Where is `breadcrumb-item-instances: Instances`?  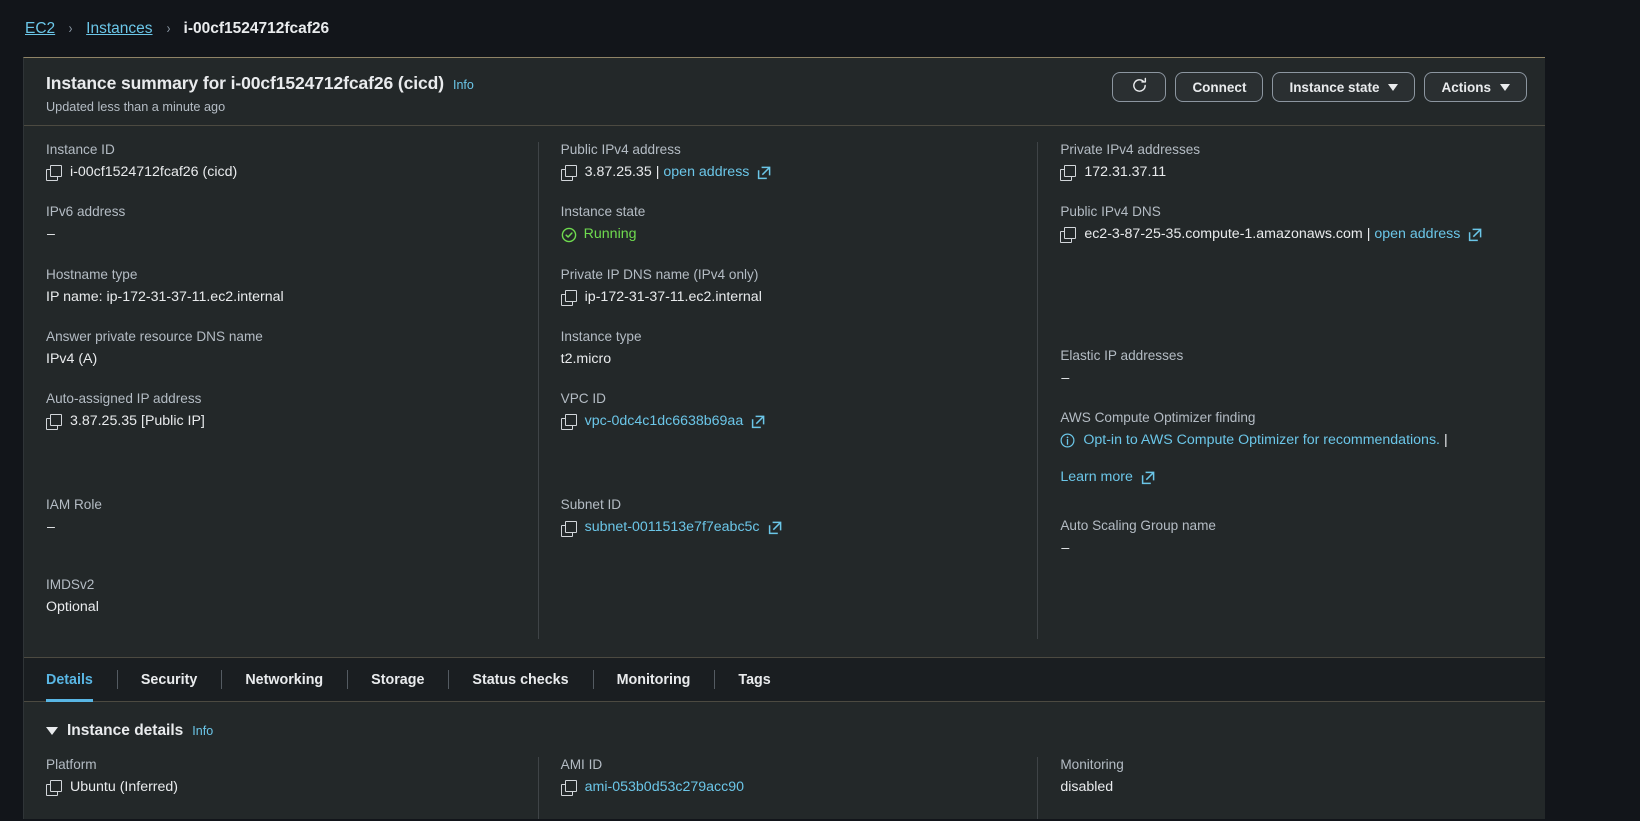 breadcrumb-item-instances: Instances is located at coordinates (119, 29).